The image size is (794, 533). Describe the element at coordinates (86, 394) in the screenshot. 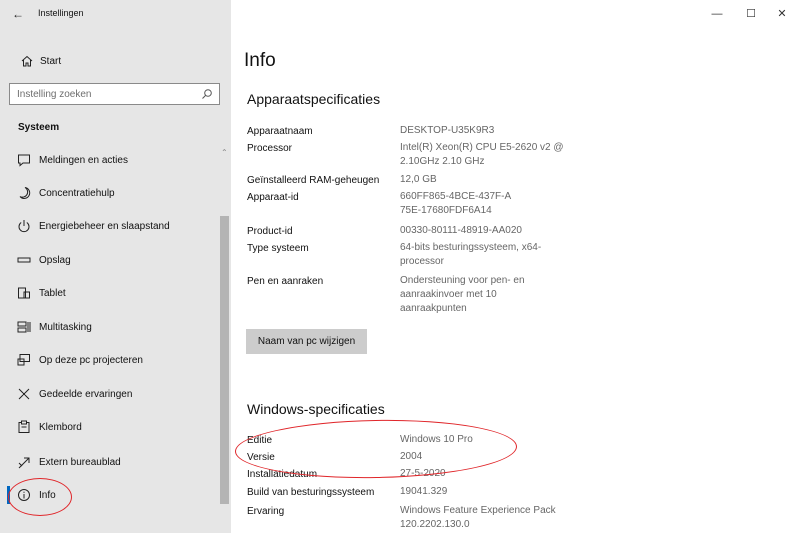

I see `sidebar-item-label: Gedeelde ervaringen` at that location.